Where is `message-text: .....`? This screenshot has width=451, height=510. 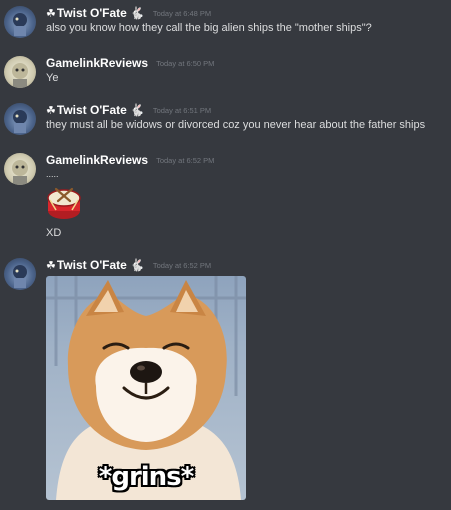
message-text: ..... is located at coordinates (52, 174).